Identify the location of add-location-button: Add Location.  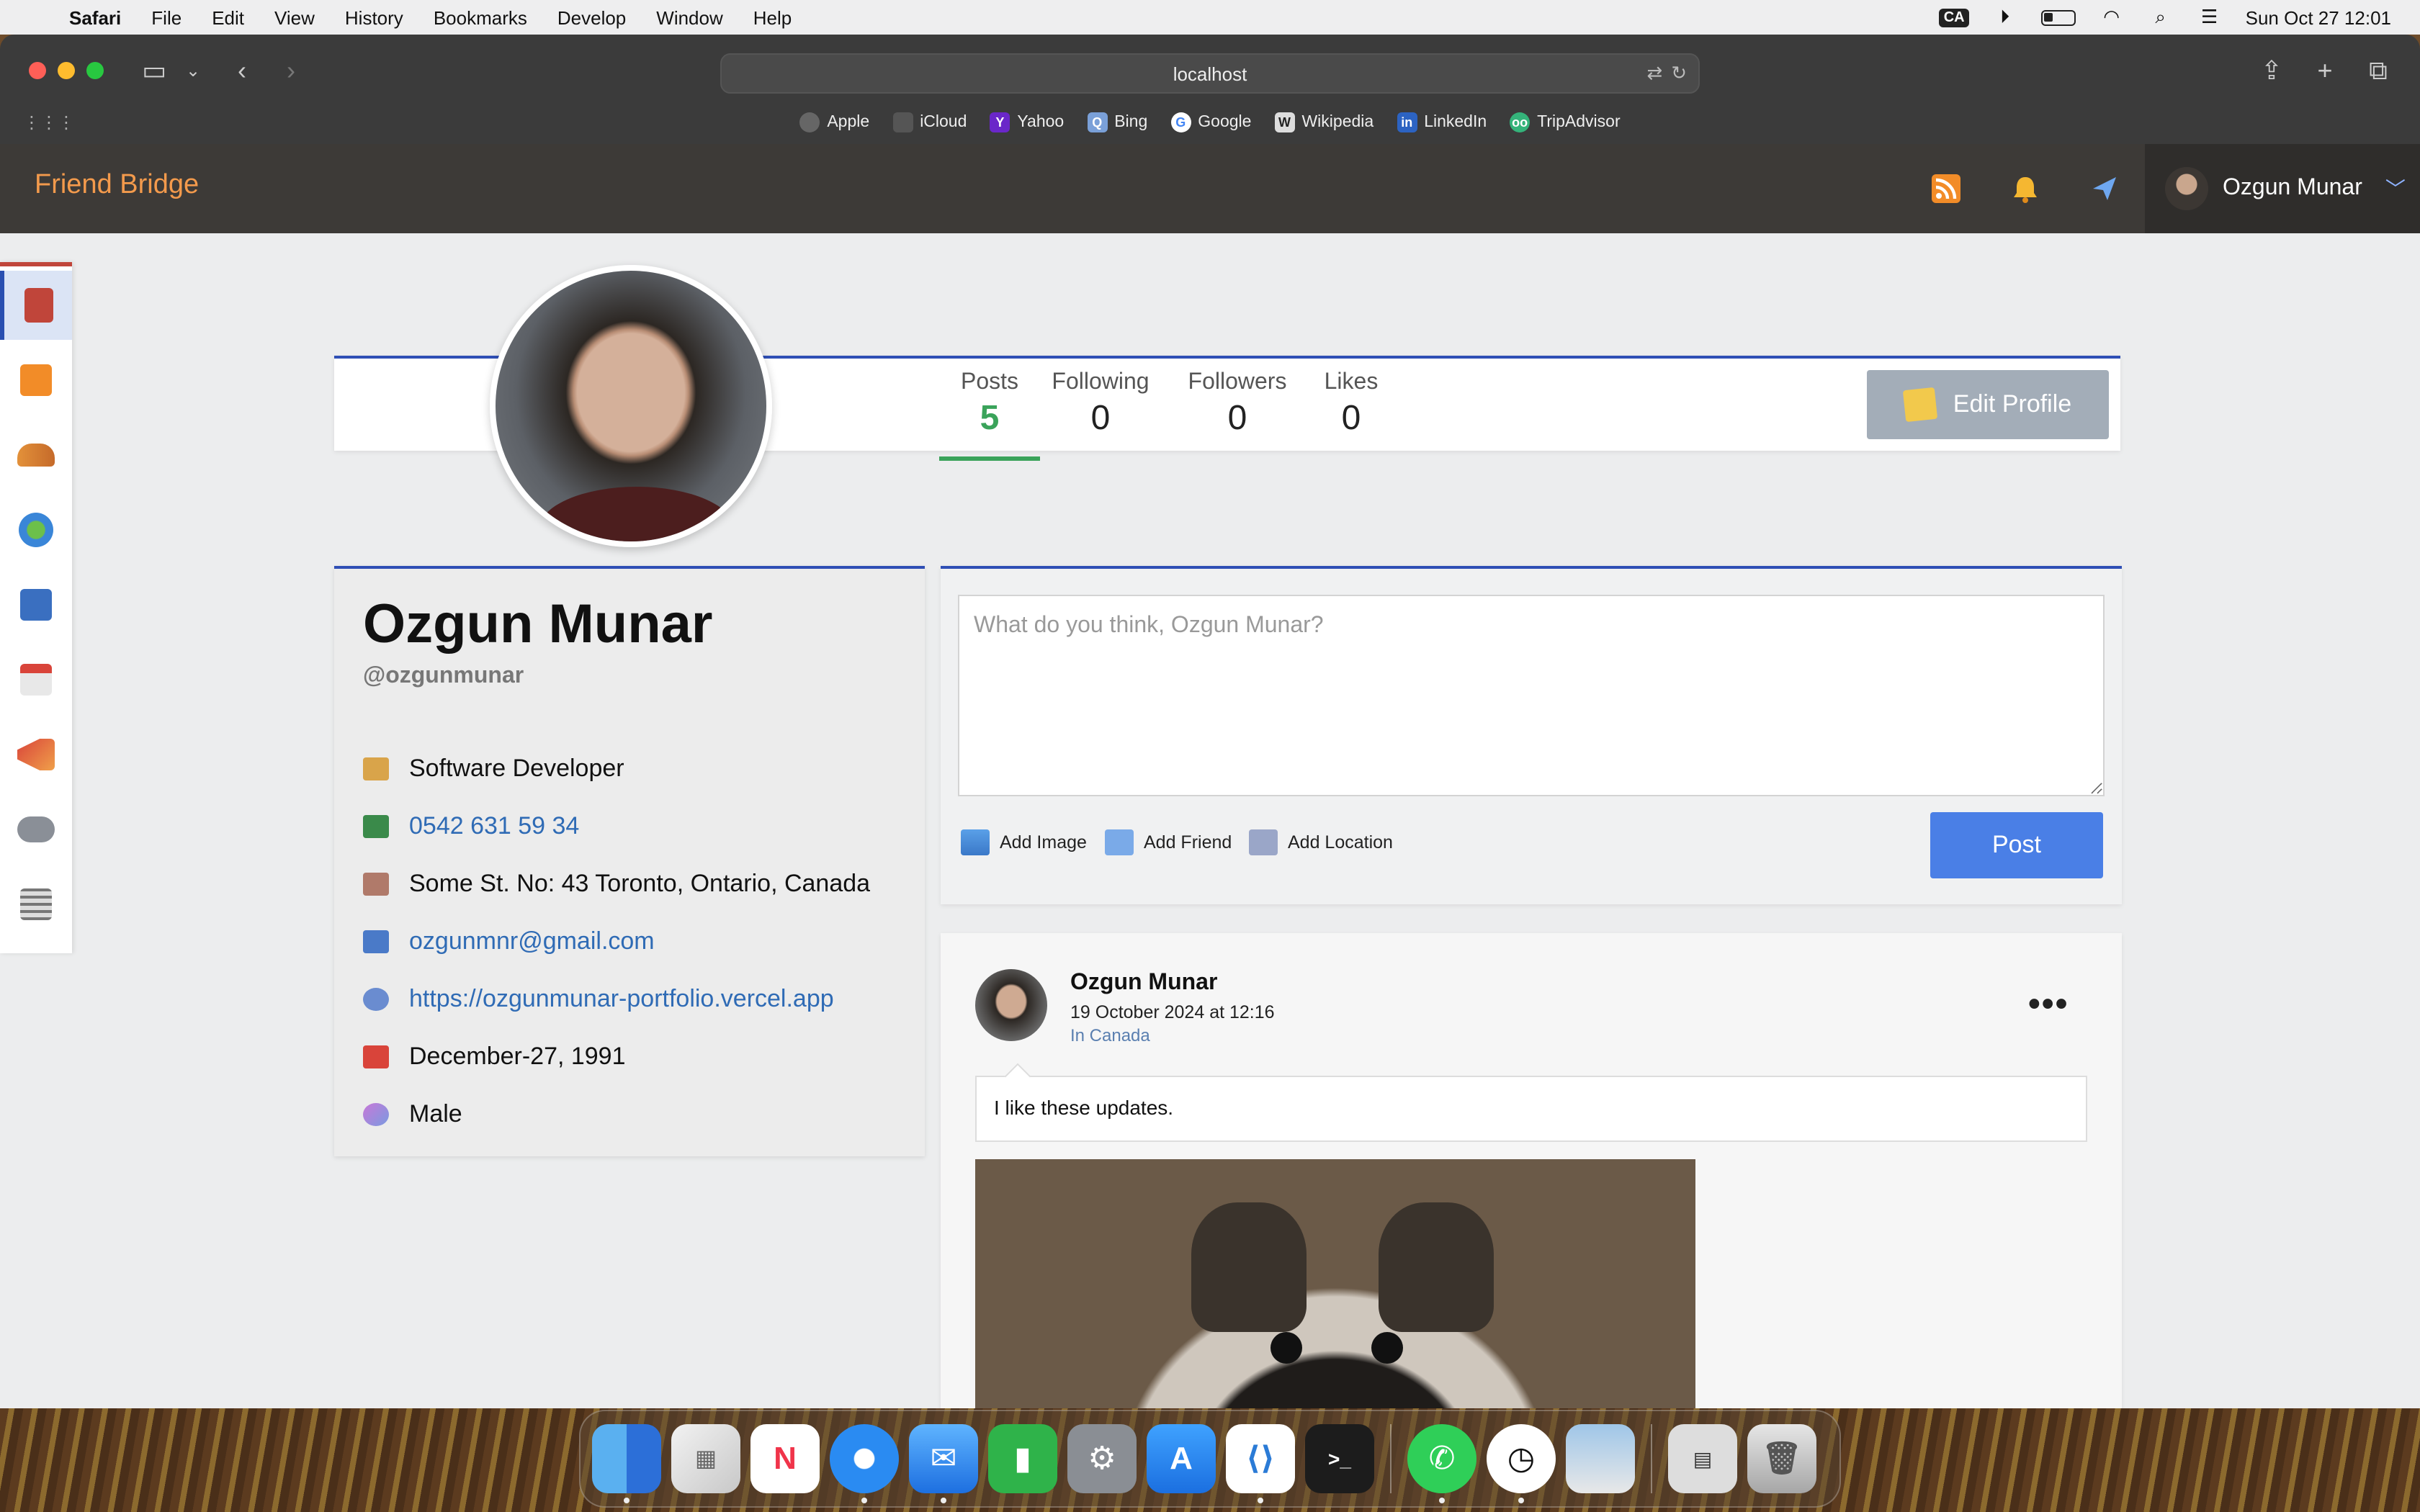
(1321, 842).